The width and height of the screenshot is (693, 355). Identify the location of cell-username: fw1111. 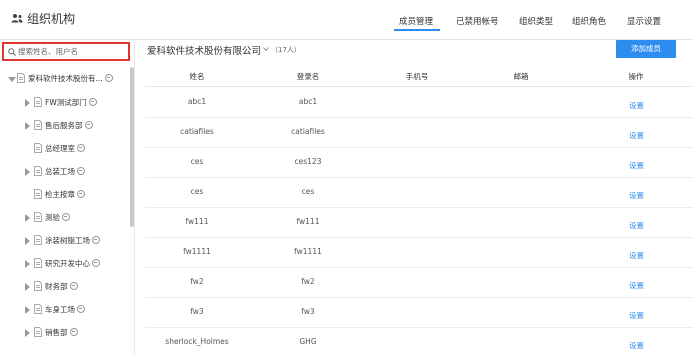
(308, 251).